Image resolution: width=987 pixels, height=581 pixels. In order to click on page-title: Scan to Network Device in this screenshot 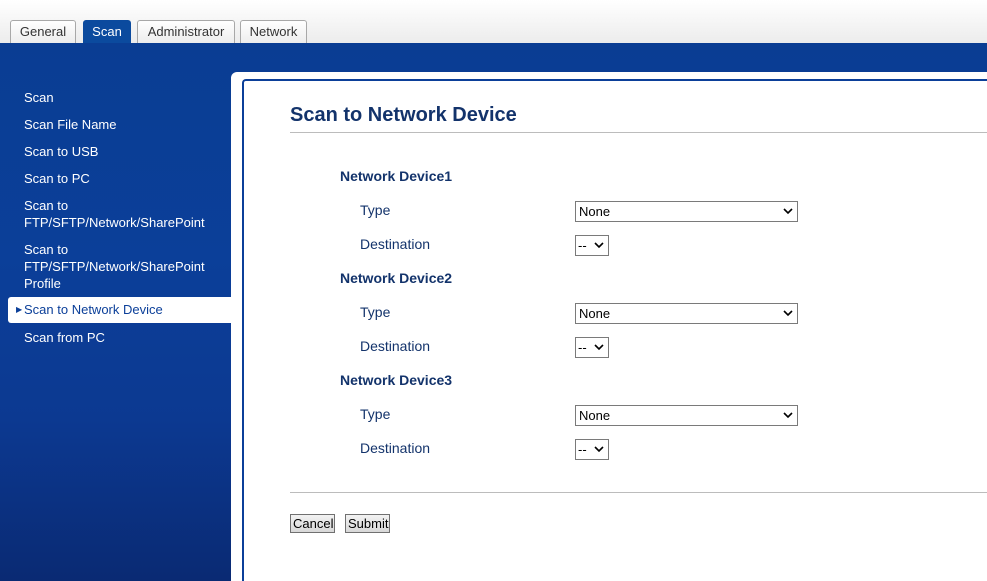, I will do `click(403, 115)`.